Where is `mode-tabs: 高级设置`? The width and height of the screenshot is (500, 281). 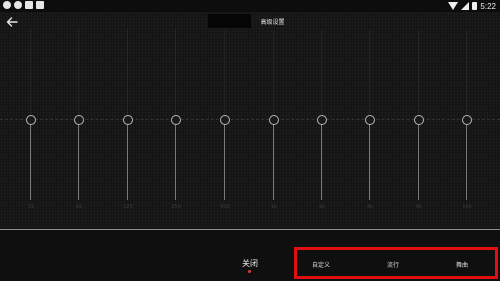 mode-tabs: 高级设置 is located at coordinates (251, 21).